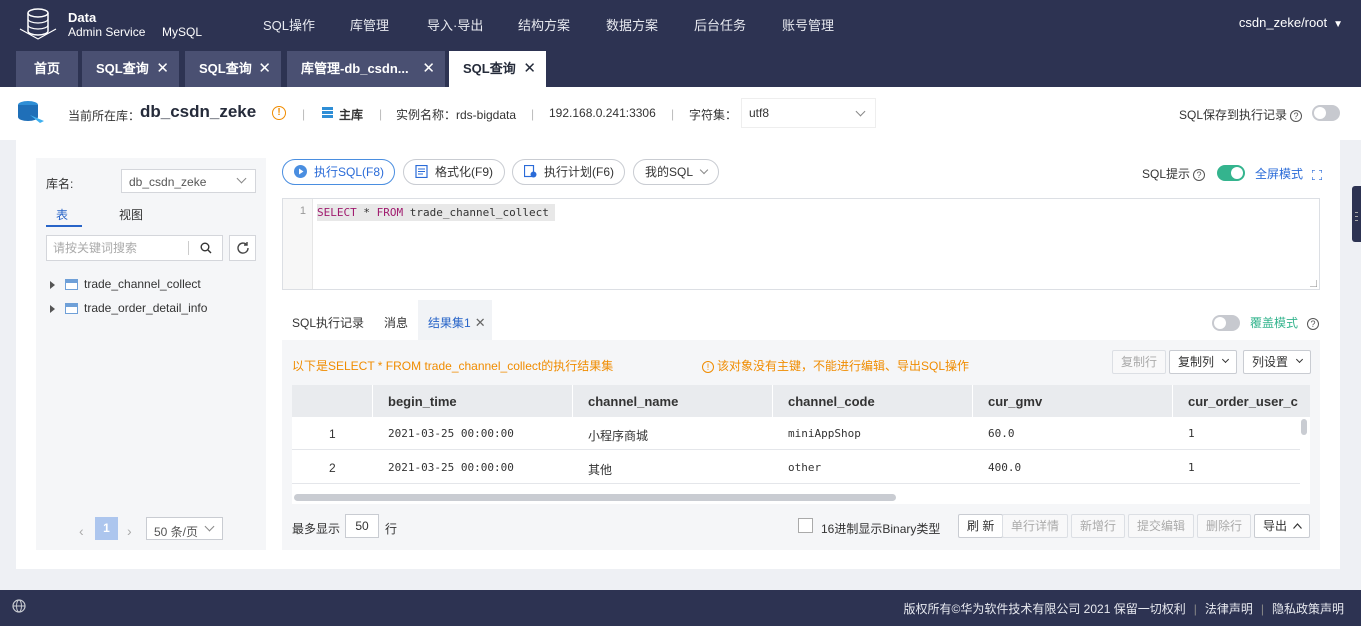 The image size is (1361, 626). Describe the element at coordinates (206, 248) in the screenshot. I see `search-icon` at that location.